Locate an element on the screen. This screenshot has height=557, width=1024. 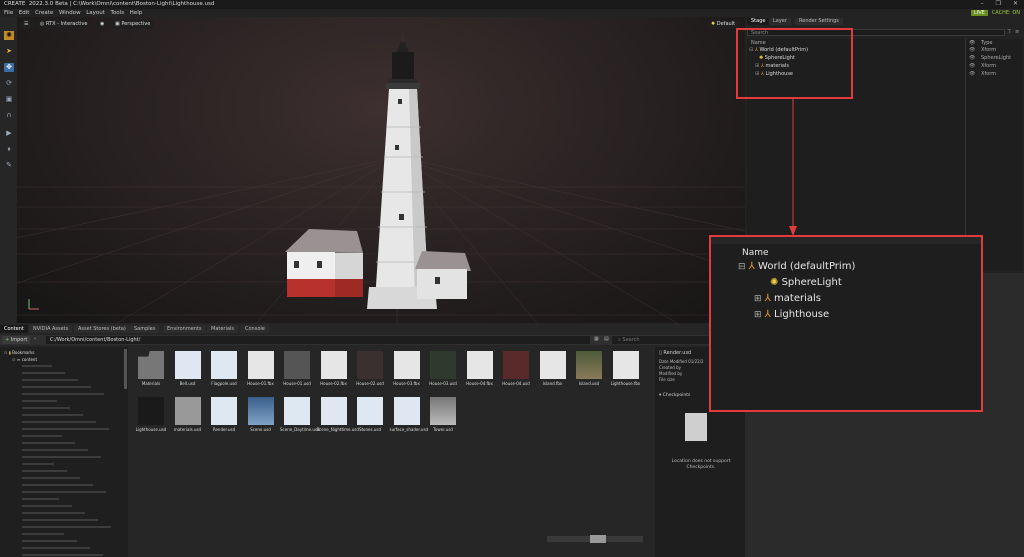
paint-icon: ✎ is located at coordinates (9, 165).